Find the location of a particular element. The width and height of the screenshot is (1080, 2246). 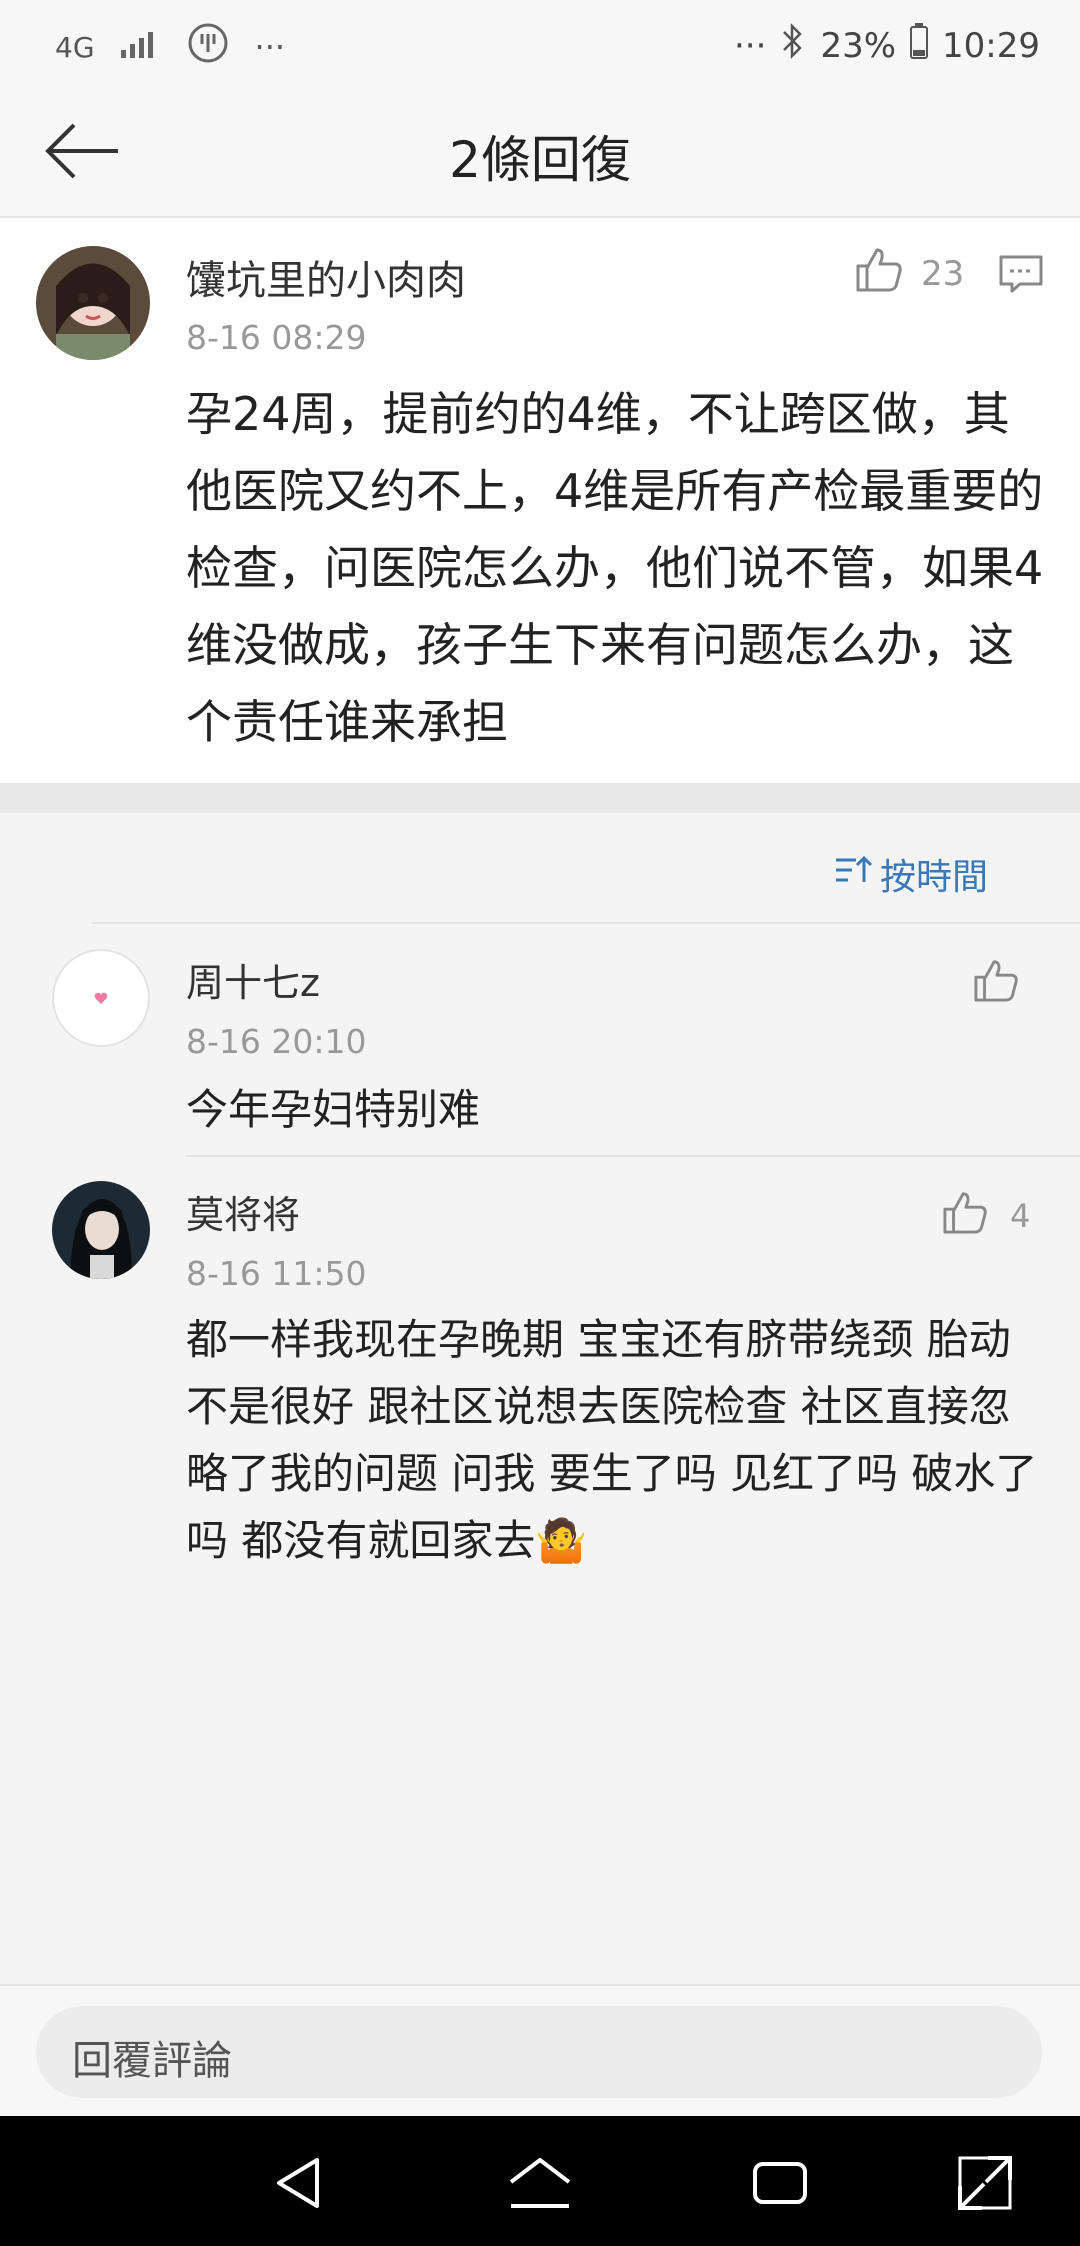

sort-by-time-button: 按時間 is located at coordinates (911, 874).